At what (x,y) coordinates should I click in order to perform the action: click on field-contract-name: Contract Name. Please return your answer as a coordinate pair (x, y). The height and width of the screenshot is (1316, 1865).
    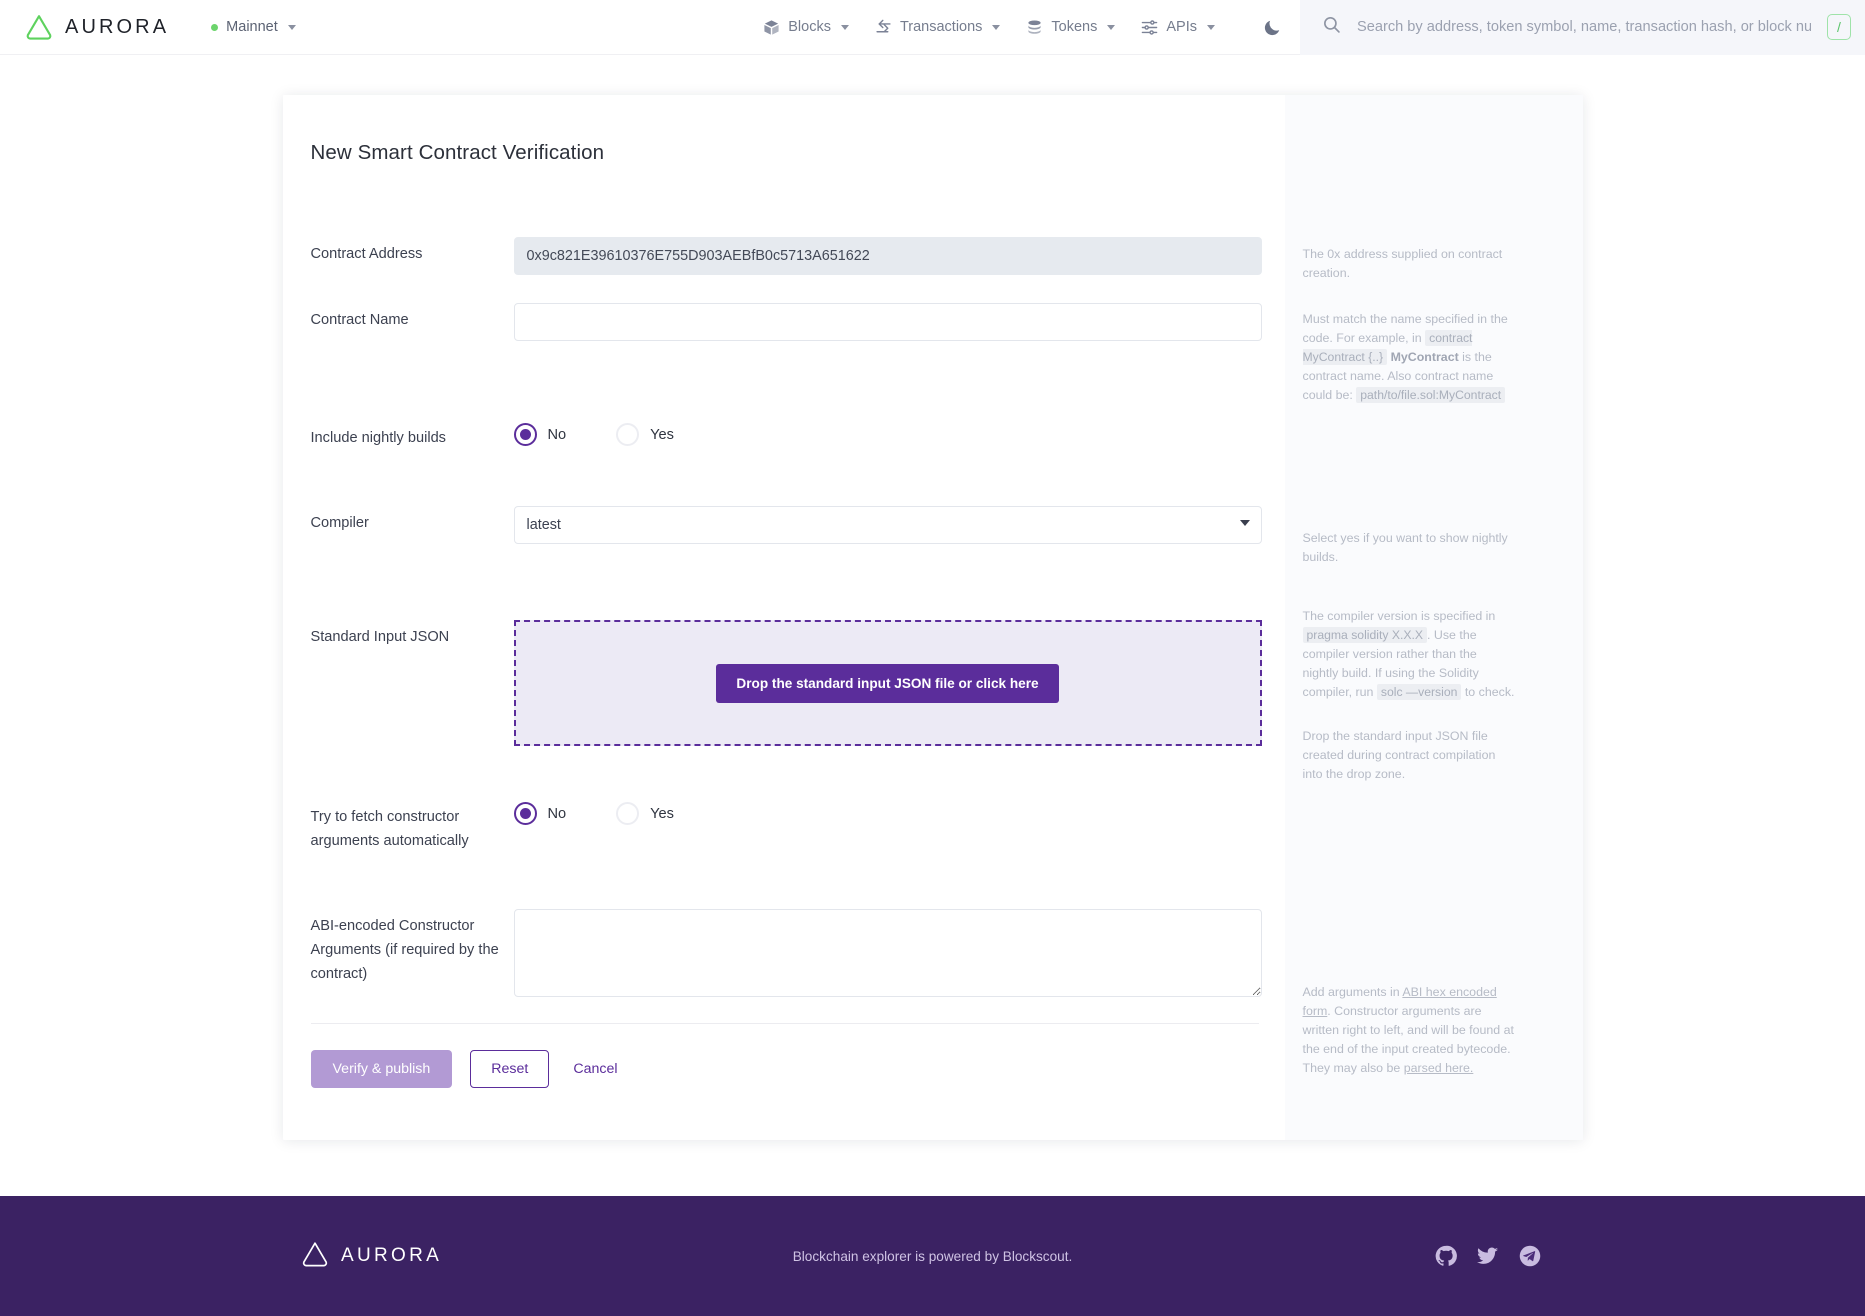
    Looking at the image, I should click on (798, 322).